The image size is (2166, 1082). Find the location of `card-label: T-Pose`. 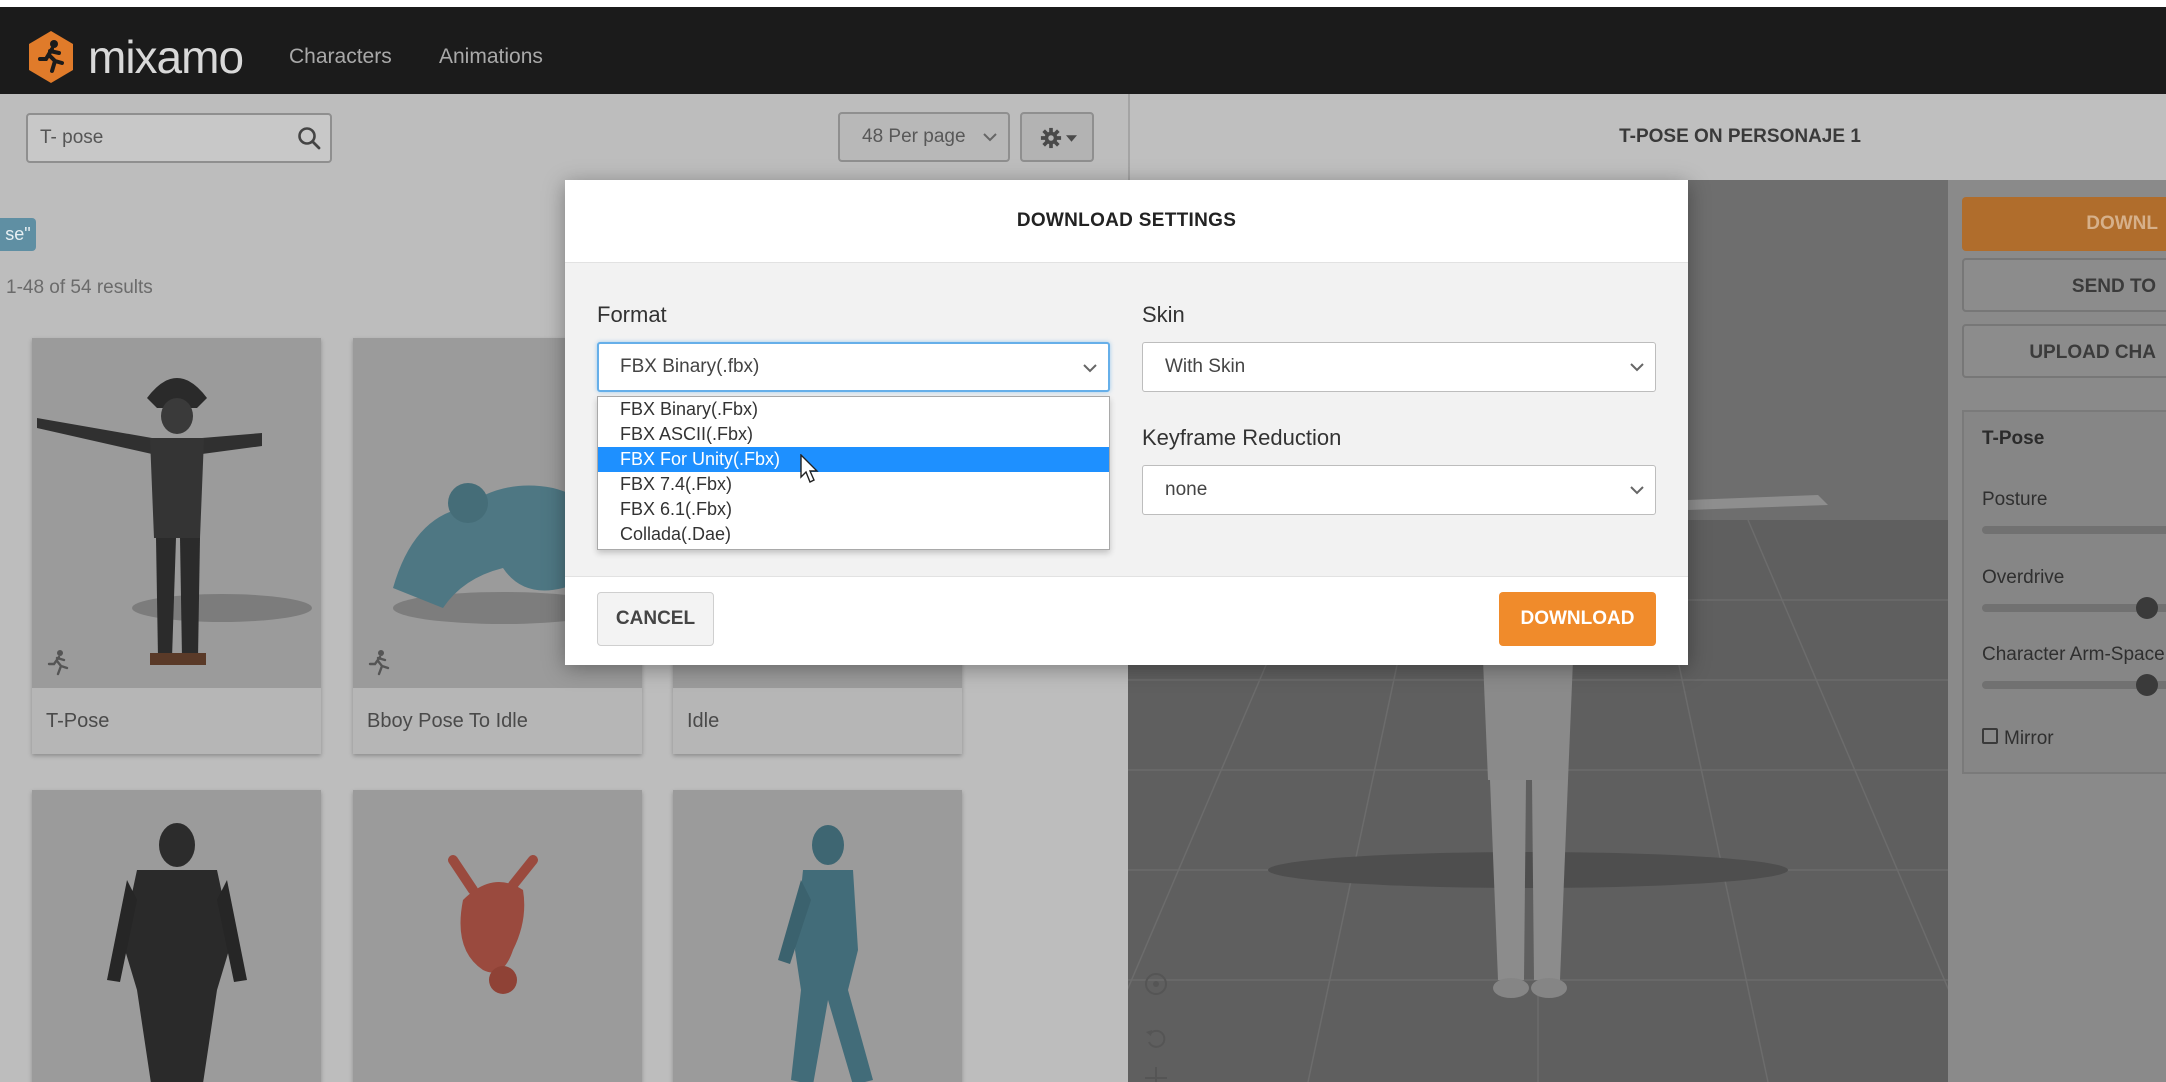

card-label: T-Pose is located at coordinates (176, 721).